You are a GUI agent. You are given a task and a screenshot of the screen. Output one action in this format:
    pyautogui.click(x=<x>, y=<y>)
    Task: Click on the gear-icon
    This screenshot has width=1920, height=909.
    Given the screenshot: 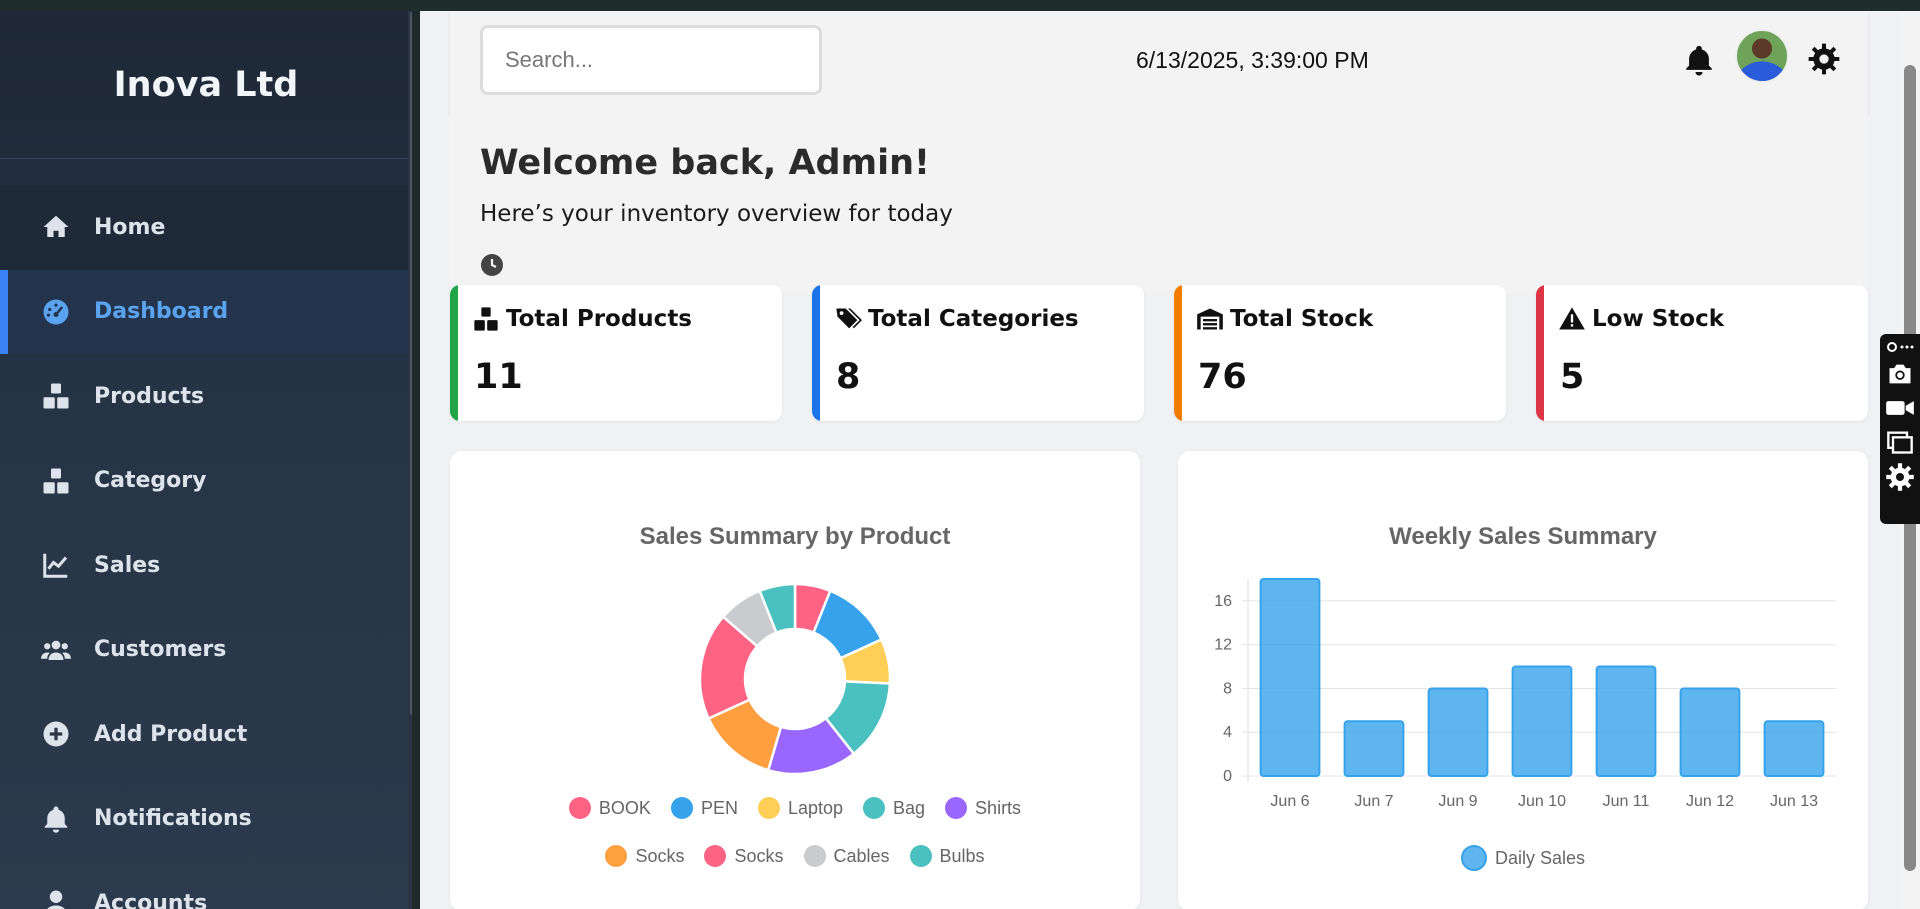 What is the action you would take?
    pyautogui.click(x=1824, y=59)
    